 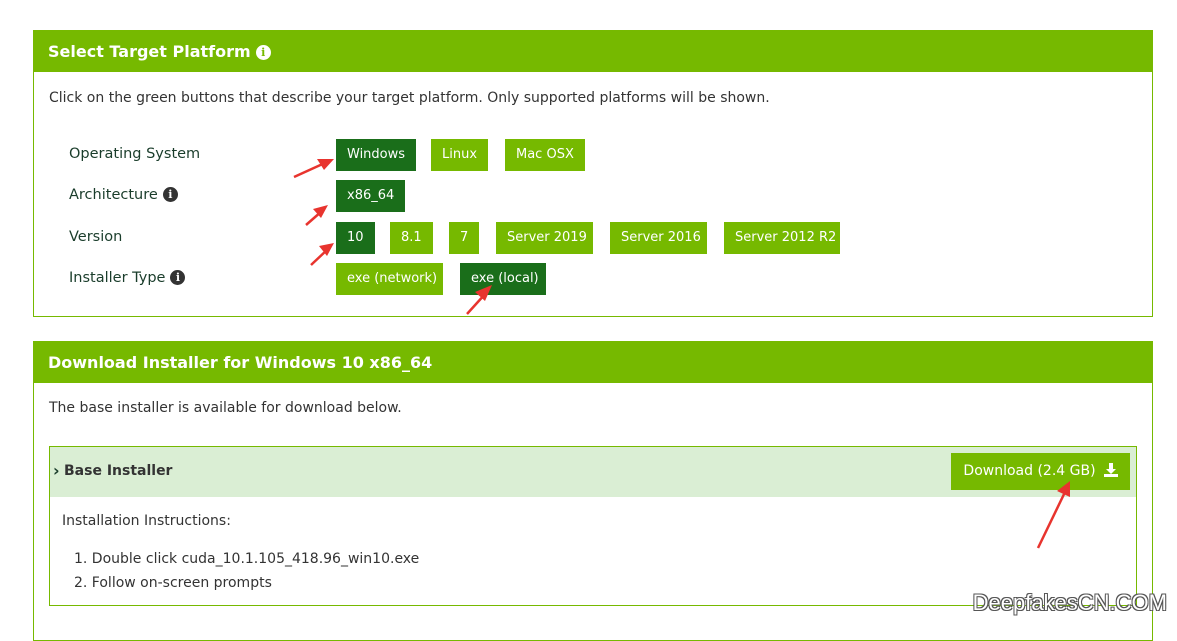 What do you see at coordinates (782, 238) in the screenshot?
I see `version-option-server-2012-r2: Server 2012 R2` at bounding box center [782, 238].